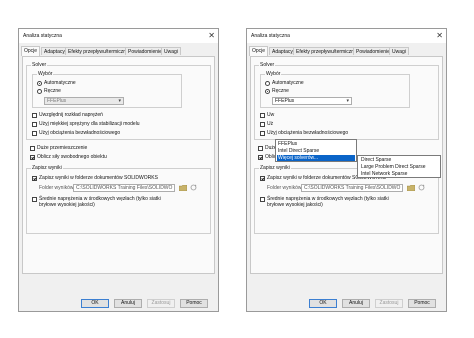 This screenshot has height=338, width=474. Describe the element at coordinates (271, 115) in the screenshot. I see `stress-distribution-label: Uw` at that location.